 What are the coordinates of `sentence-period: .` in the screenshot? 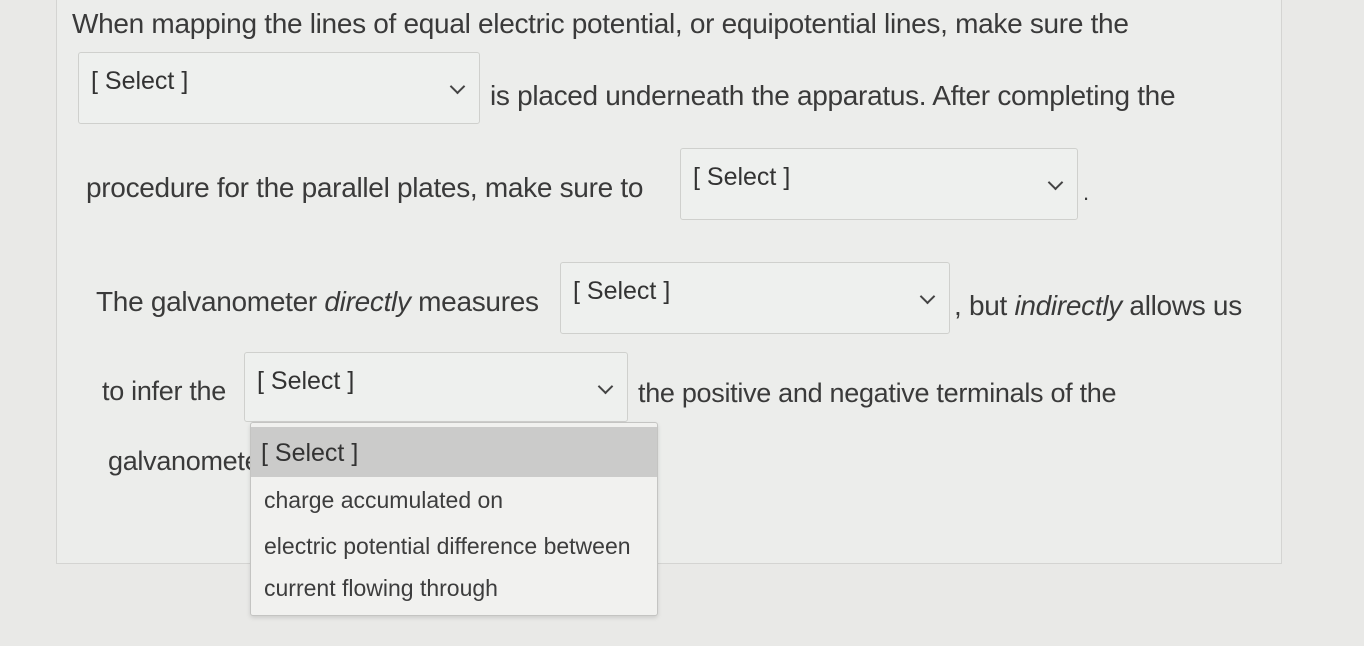 It's located at (1086, 192).